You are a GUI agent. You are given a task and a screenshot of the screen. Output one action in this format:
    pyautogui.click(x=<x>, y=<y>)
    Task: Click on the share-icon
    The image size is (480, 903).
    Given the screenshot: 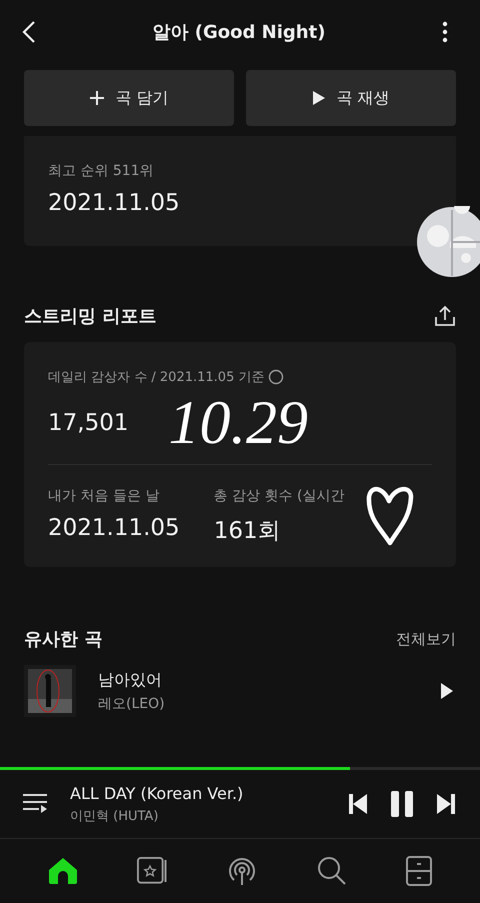 What is the action you would take?
    pyautogui.click(x=445, y=316)
    